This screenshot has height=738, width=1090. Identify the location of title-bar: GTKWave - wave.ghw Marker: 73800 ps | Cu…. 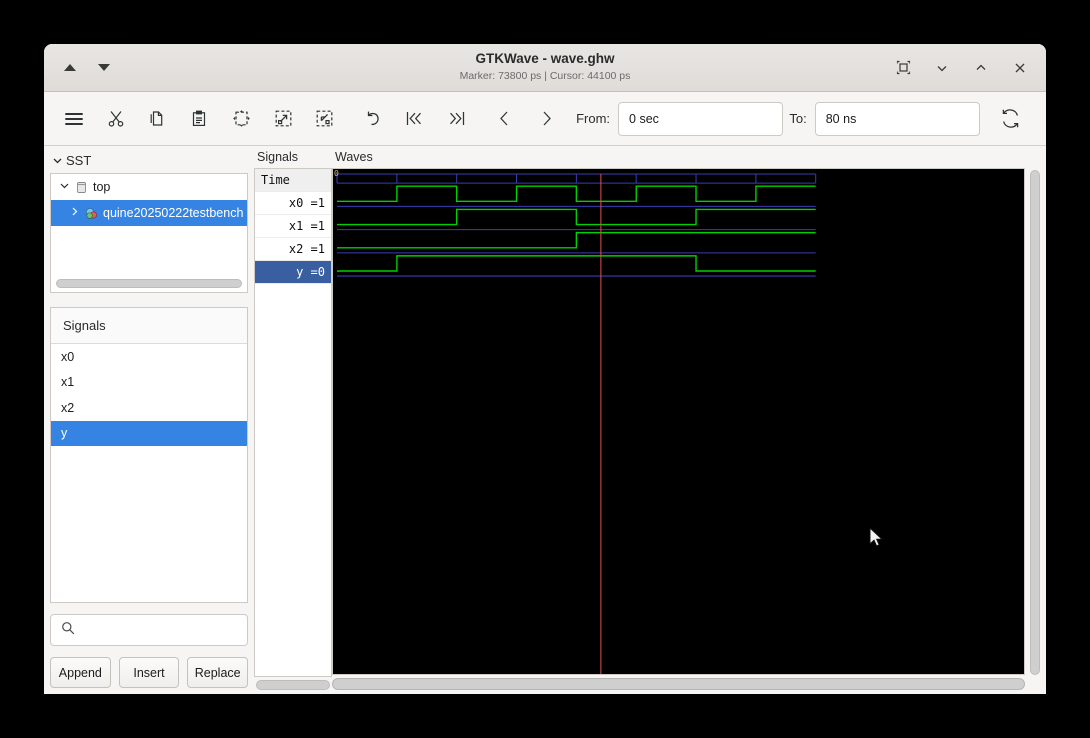
(545, 68).